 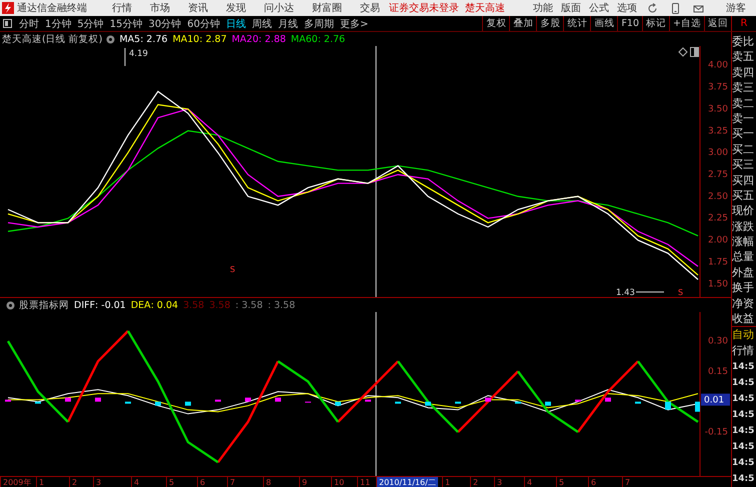 I want to click on date-axis-label: 2009年, so click(x=16, y=482).